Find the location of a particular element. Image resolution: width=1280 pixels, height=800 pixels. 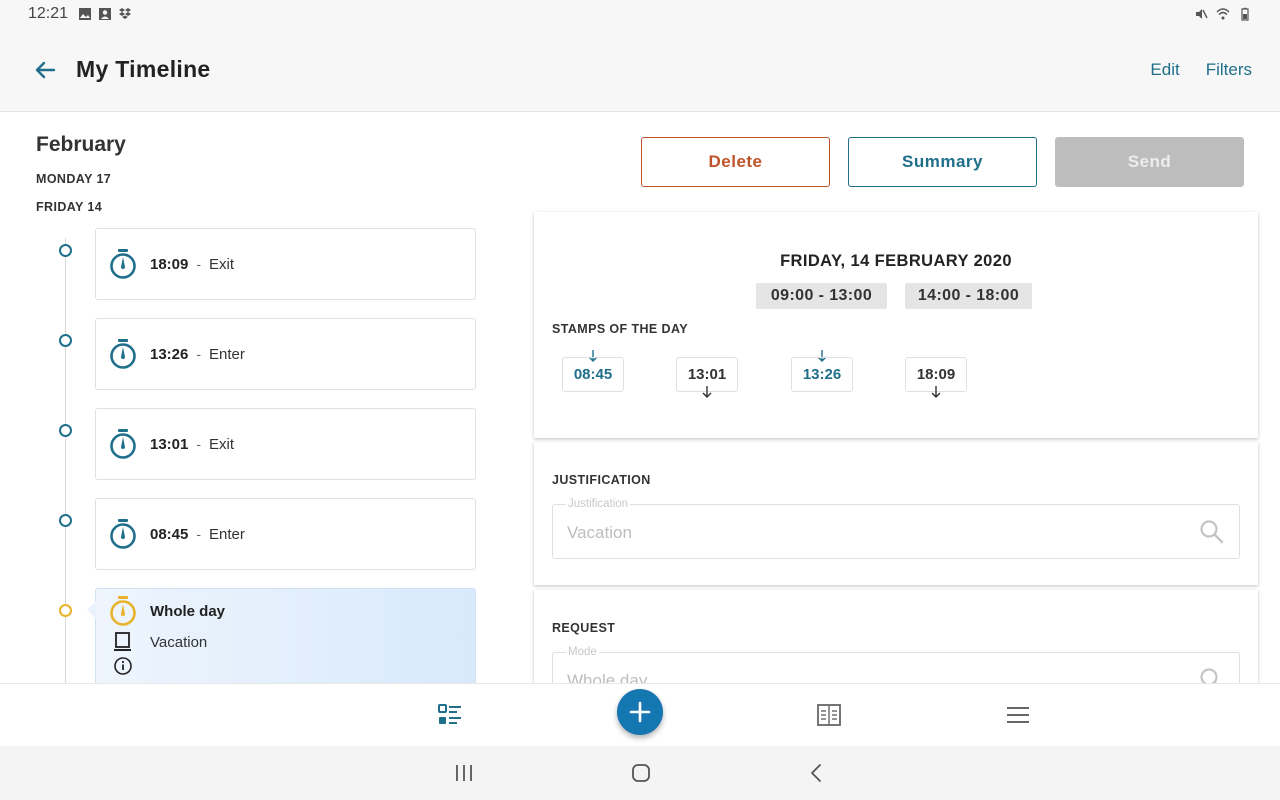

mode-value: Whole day is located at coordinates (607, 677).